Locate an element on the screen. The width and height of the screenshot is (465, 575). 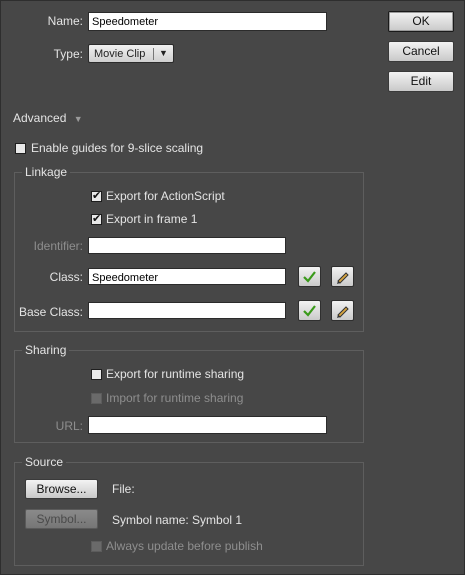
type-select-divider is located at coordinates (153, 54).